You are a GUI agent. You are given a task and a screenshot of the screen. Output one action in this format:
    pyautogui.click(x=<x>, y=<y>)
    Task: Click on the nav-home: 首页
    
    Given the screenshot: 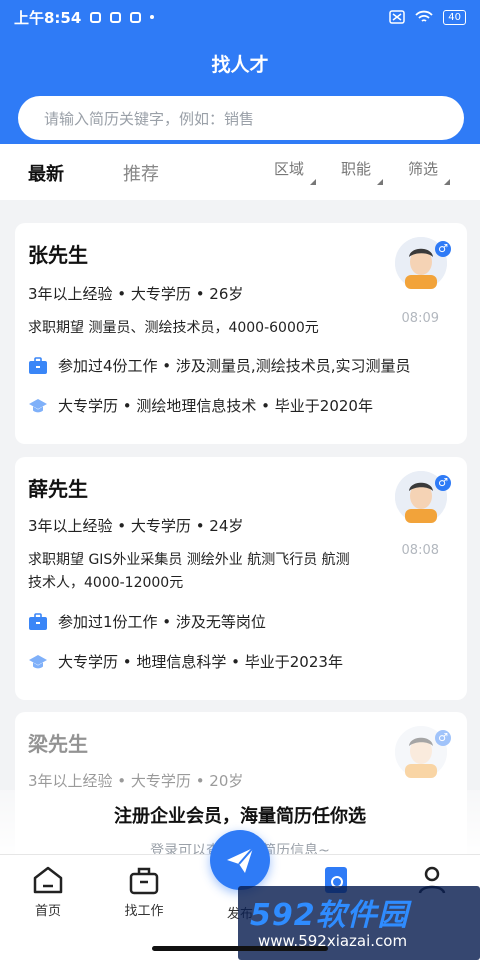 What is the action you would take?
    pyautogui.click(x=48, y=892)
    